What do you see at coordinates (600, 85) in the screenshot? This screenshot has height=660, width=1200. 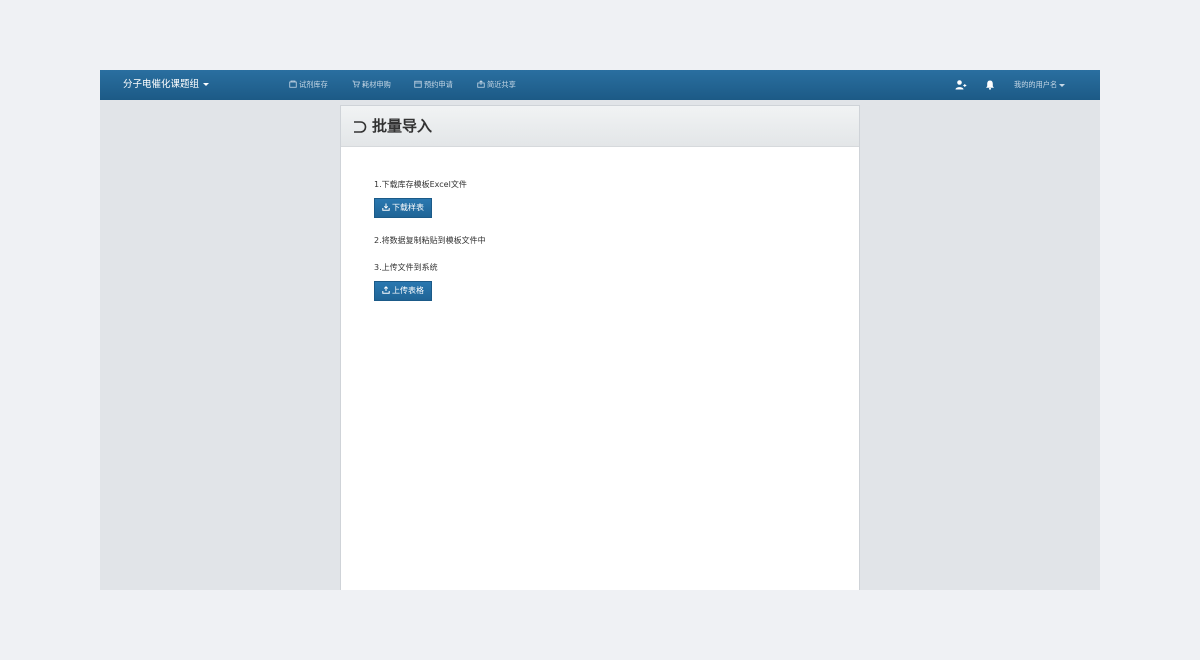 I see `top-navbar: 分子电催化课题组 试剂库存 耗材申购 预约申请 简近共享 我的的用户名` at bounding box center [600, 85].